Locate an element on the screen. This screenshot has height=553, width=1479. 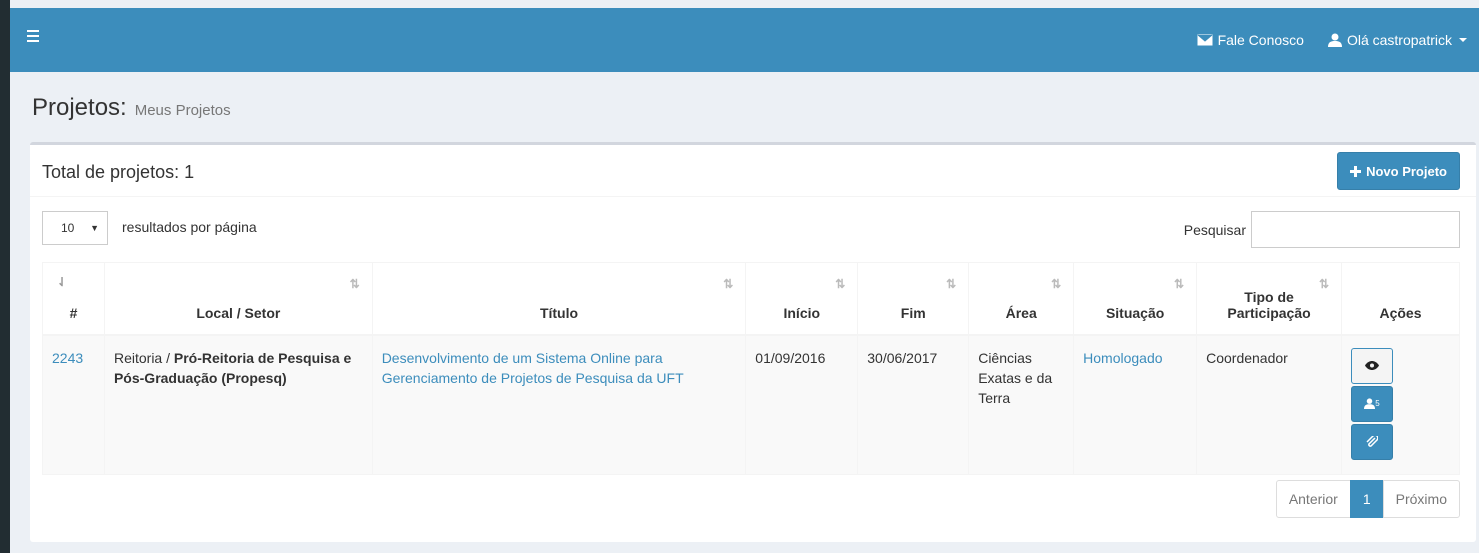
col-header-situacao: ⇅ Situação is located at coordinates (1135, 299).